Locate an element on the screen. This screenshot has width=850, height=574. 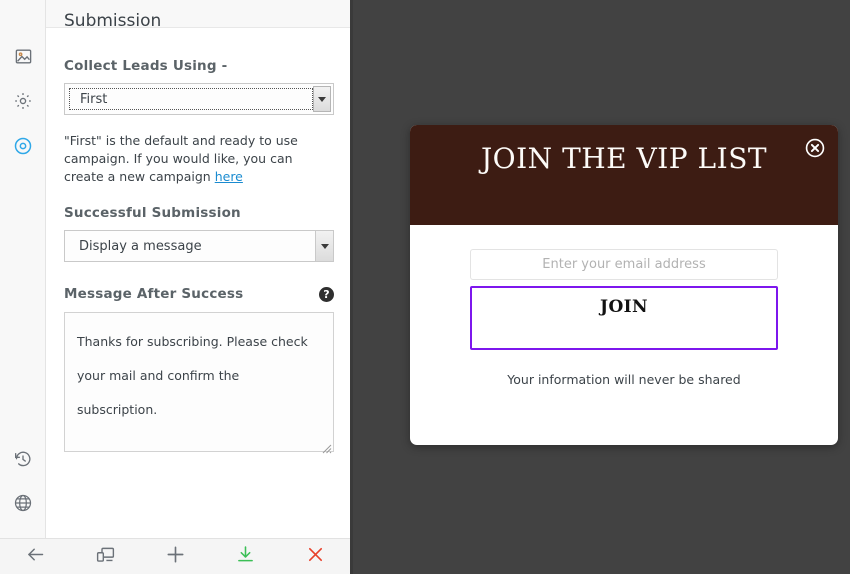
successful-submission-dropdown-arrow is located at coordinates (324, 246).